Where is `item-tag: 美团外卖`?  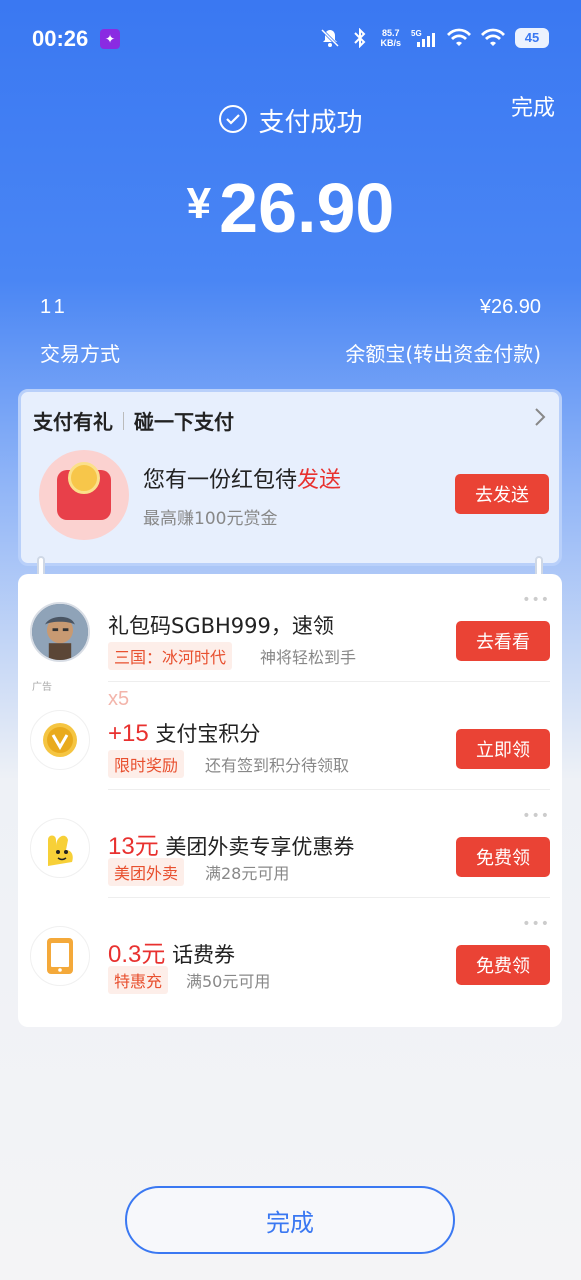 item-tag: 美团外卖 is located at coordinates (146, 872).